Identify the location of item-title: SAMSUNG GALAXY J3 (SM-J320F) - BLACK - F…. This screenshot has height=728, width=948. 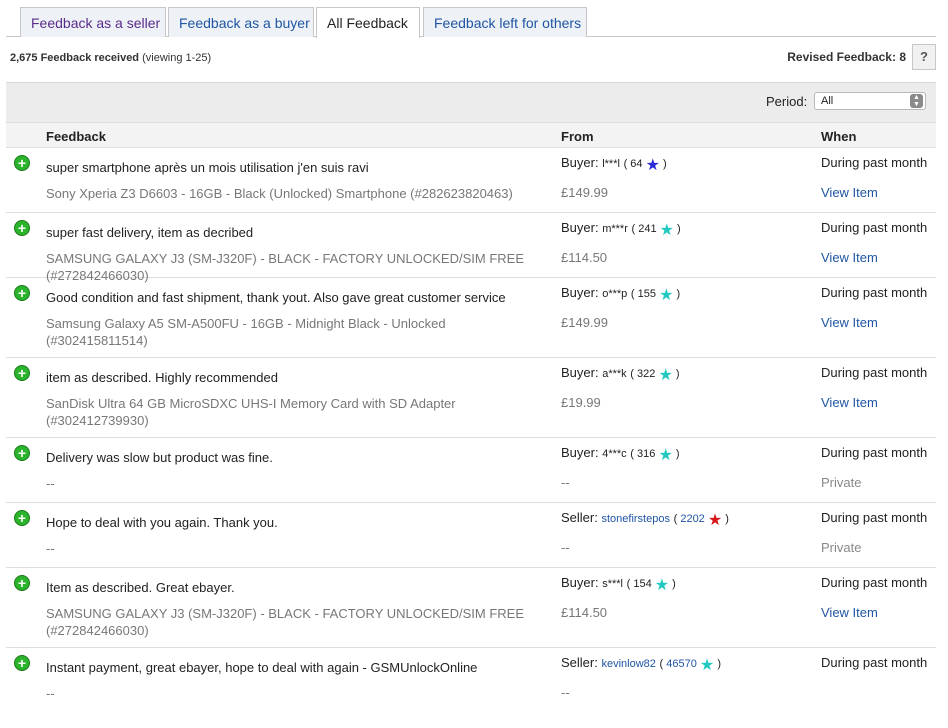
(285, 622).